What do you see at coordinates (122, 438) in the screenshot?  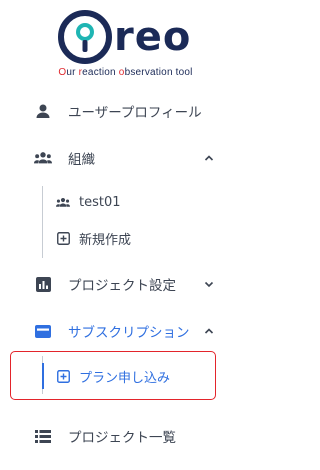 I see `menu-item-label: プロジェクト一覧` at bounding box center [122, 438].